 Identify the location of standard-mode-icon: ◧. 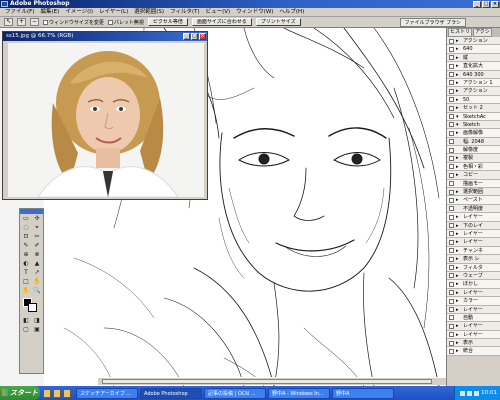
(26, 321).